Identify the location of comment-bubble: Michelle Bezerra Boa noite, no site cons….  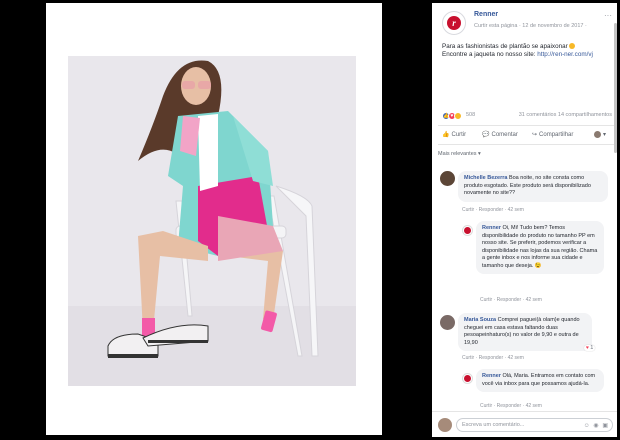
(533, 186).